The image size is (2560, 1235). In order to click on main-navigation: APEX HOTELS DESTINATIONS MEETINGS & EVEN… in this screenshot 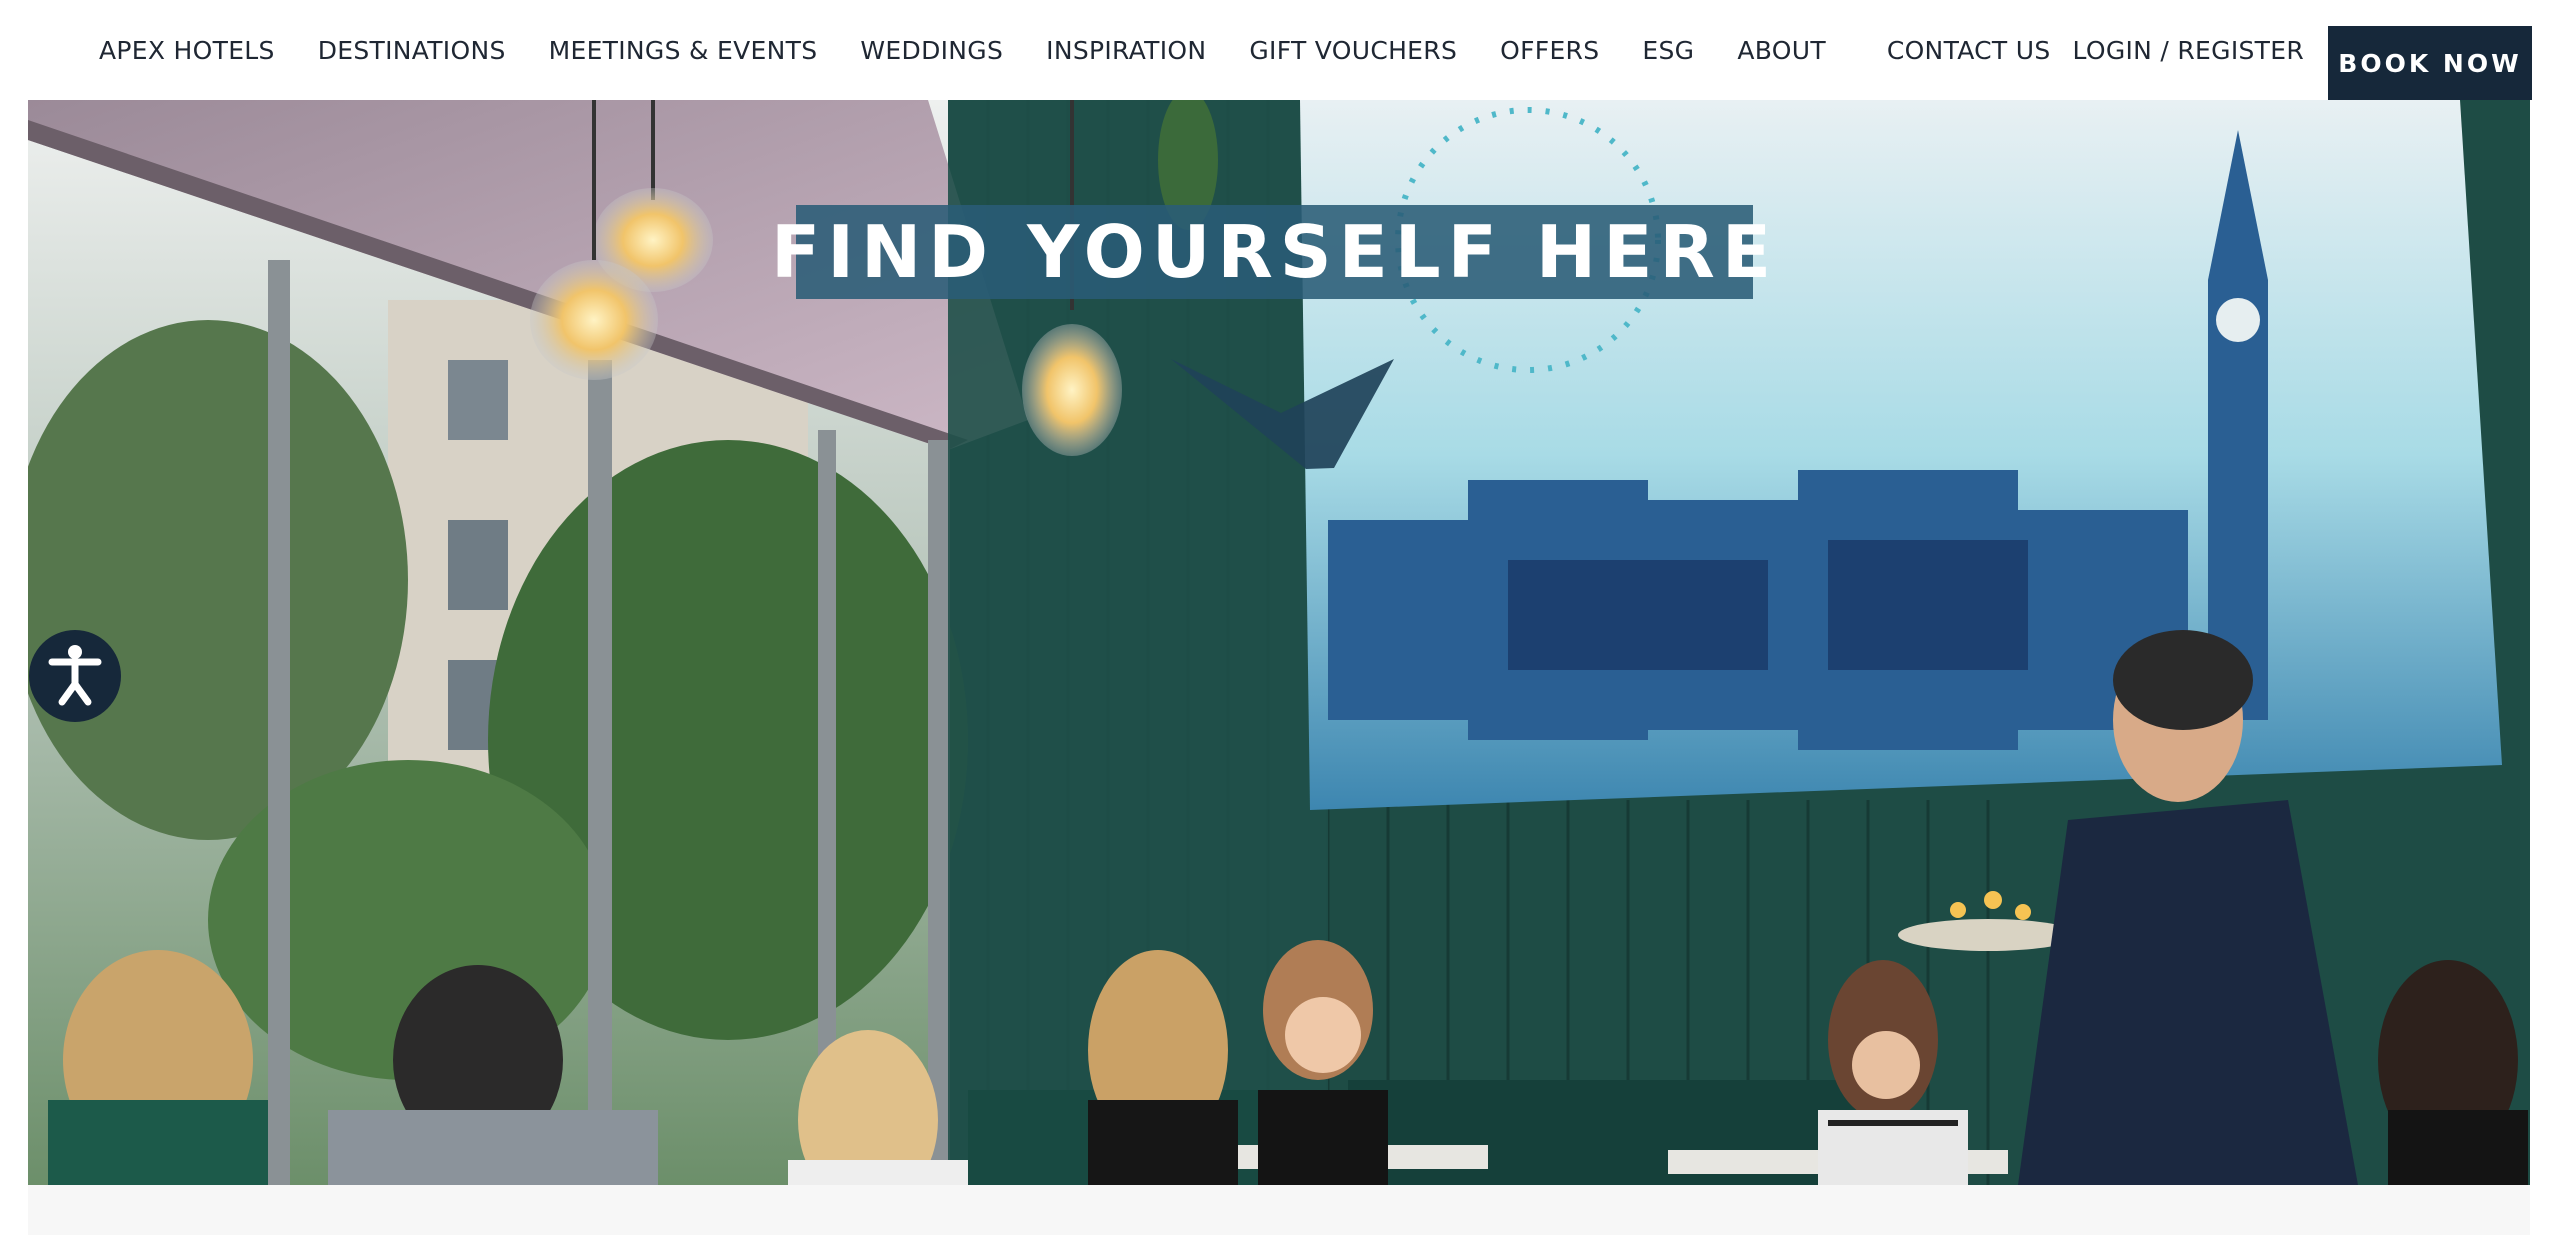, I will do `click(984, 50)`.